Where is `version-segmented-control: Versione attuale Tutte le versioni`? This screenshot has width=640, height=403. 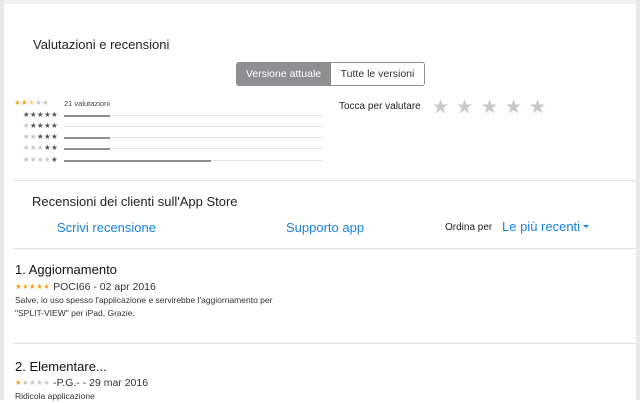
version-segmented-control: Versione attuale Tutte le versioni is located at coordinates (330, 74).